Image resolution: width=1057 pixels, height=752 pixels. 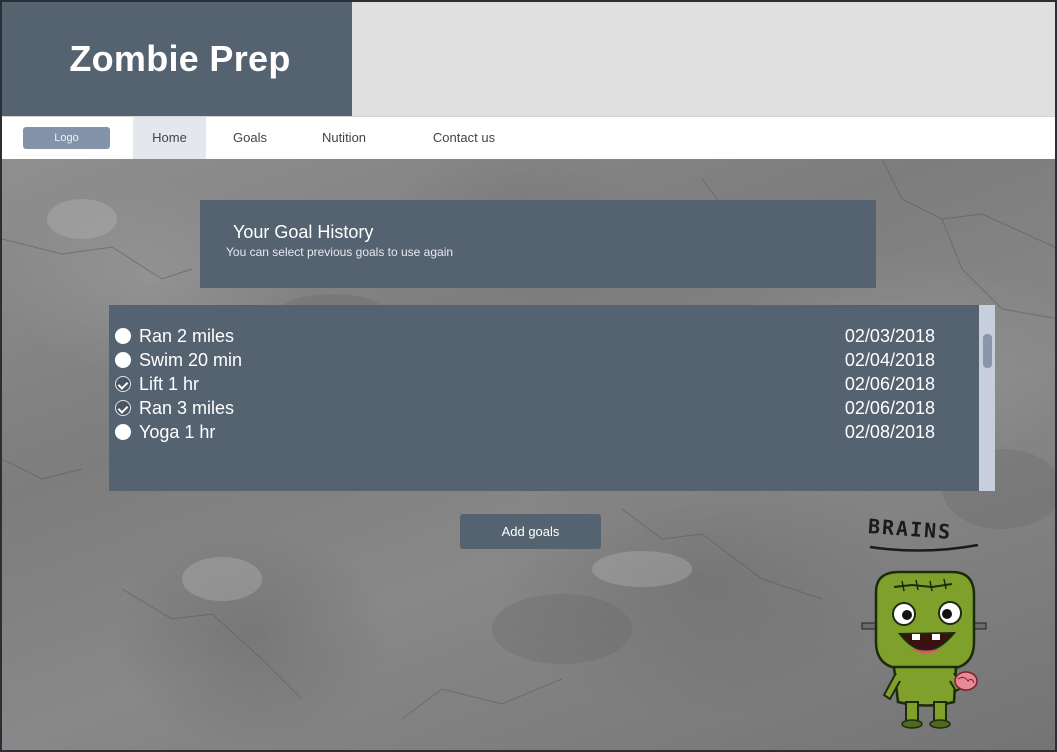 I want to click on nav-item-contact: Contact us, so click(x=464, y=138).